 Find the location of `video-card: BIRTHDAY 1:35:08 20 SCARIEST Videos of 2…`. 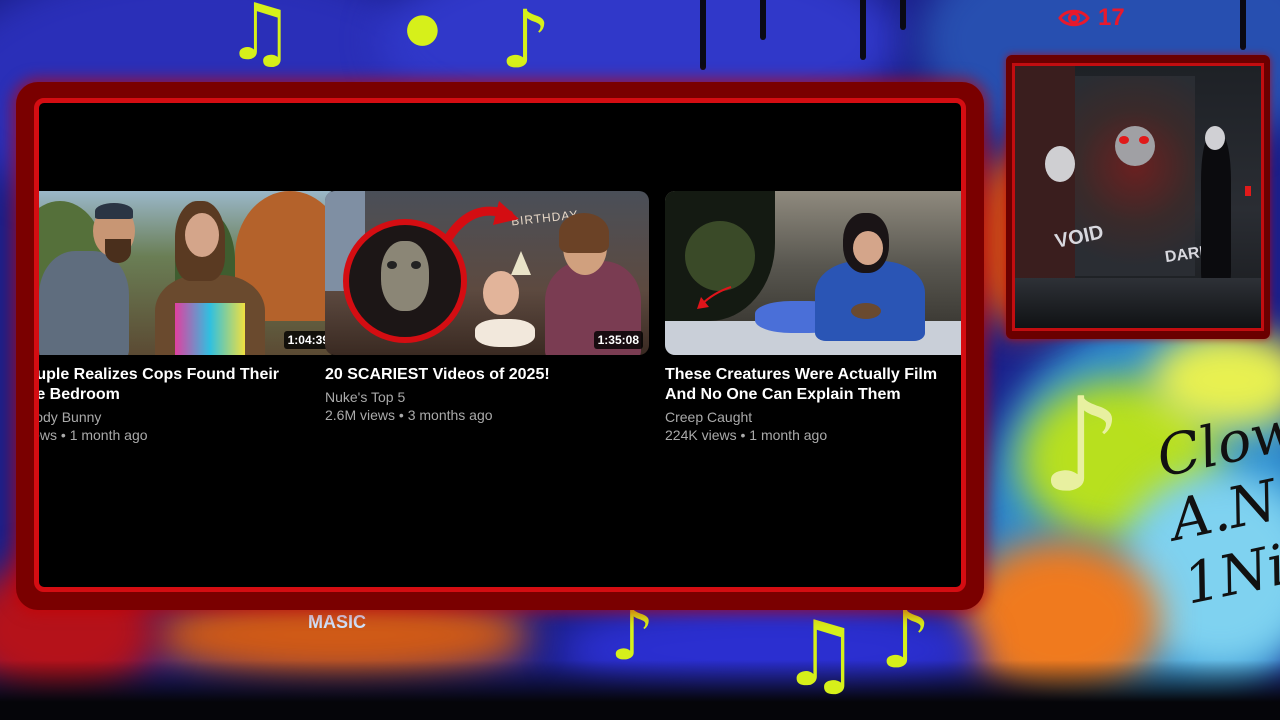

video-card: BIRTHDAY 1:35:08 20 SCARIEST Videos of 2… is located at coordinates (487, 307).